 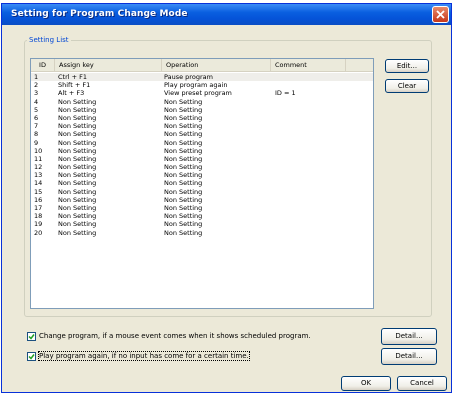 I want to click on table-row: 16 Non Setting Non Setting, so click(x=202, y=200).